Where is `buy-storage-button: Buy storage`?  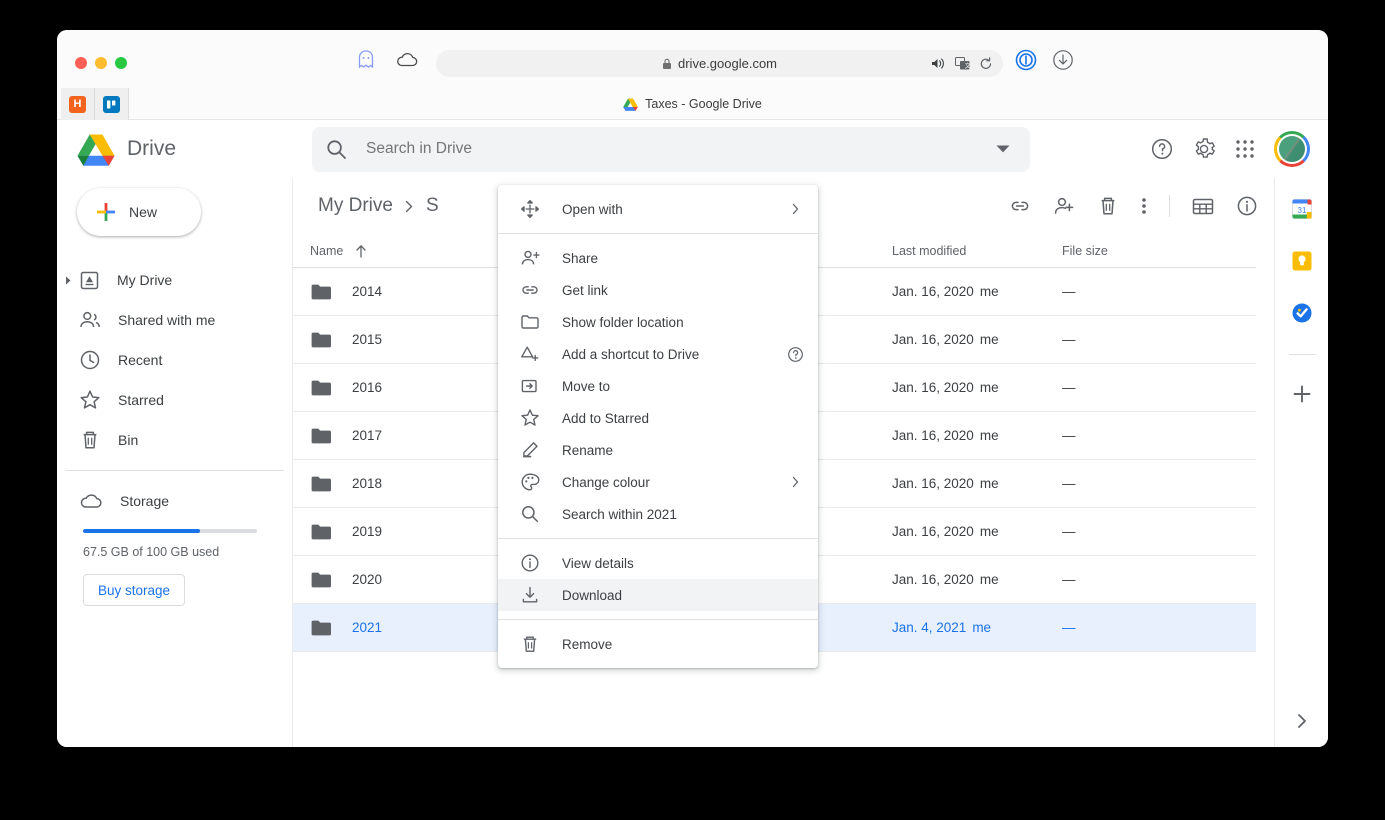 buy-storage-button: Buy storage is located at coordinates (134, 590).